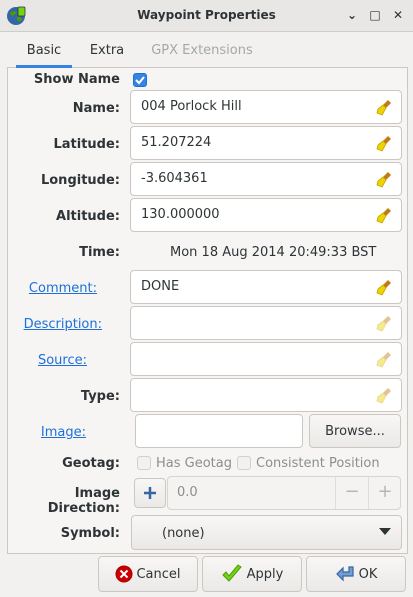  Describe the element at coordinates (191, 106) in the screenshot. I see `name-value: 004 Porlock Hill` at that location.